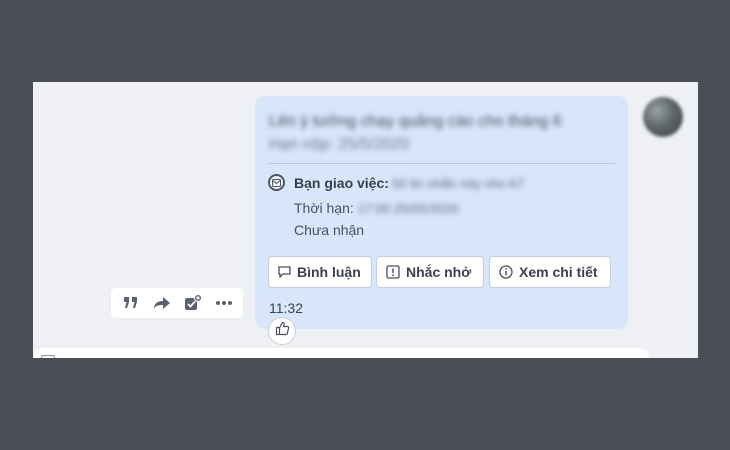  What do you see at coordinates (341, 183) in the screenshot?
I see `assign-label: Bạn giao việc:` at bounding box center [341, 183].